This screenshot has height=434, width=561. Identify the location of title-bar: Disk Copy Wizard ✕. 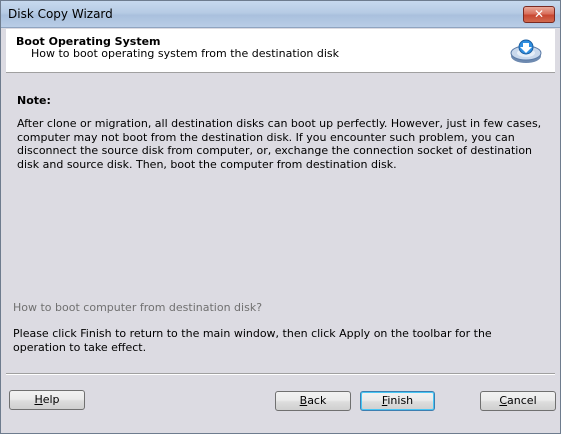
(280, 14).